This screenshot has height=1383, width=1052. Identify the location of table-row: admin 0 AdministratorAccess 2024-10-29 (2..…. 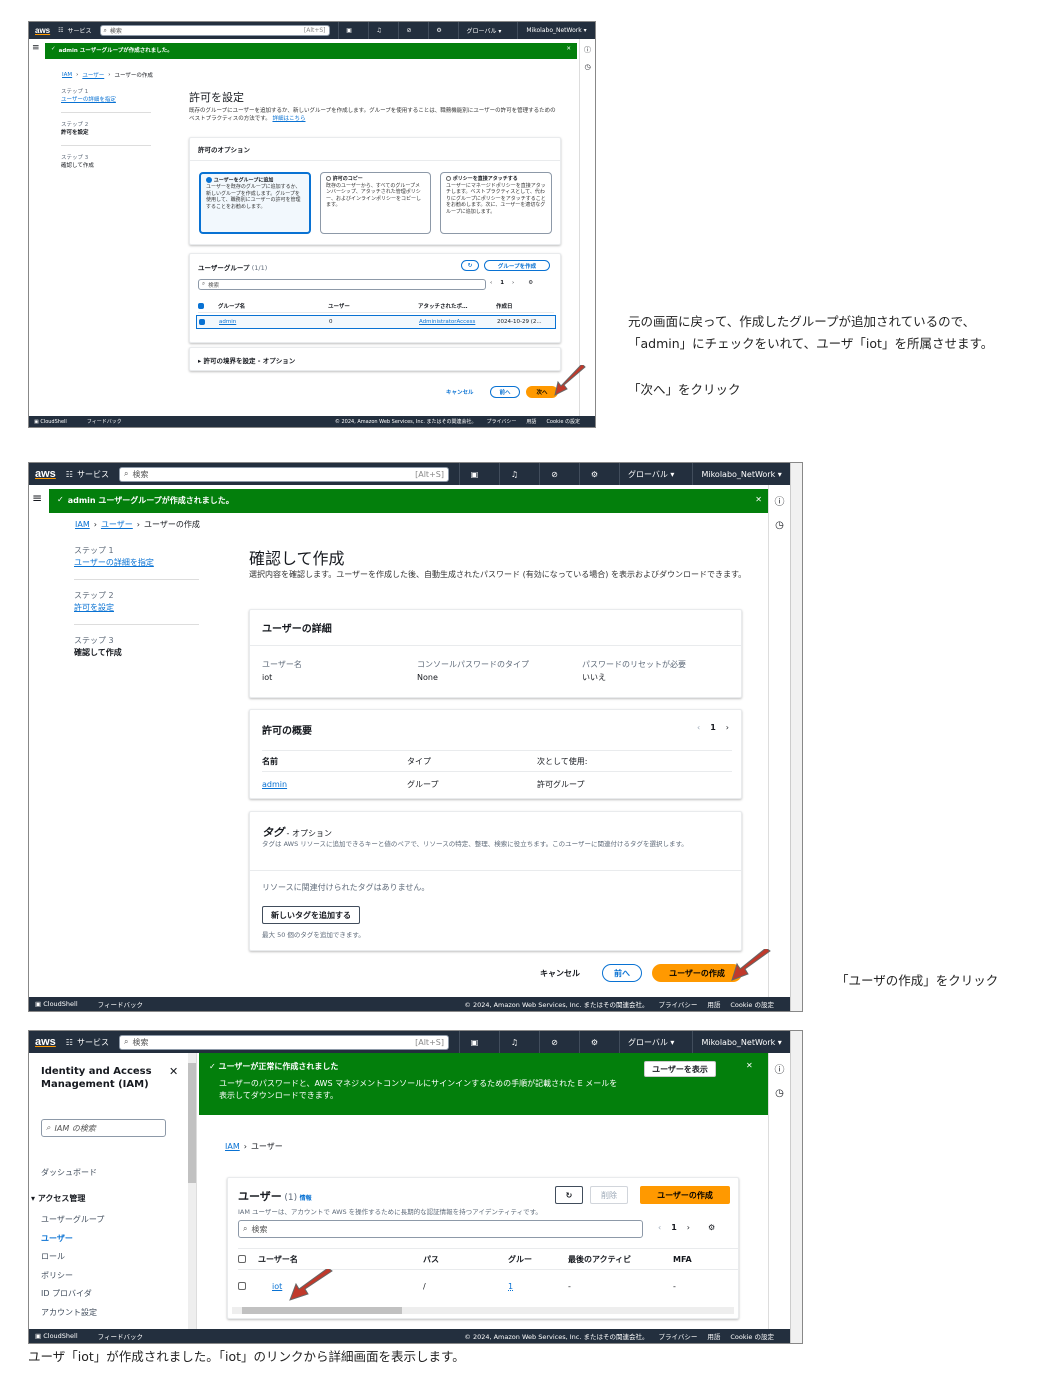
(376, 322).